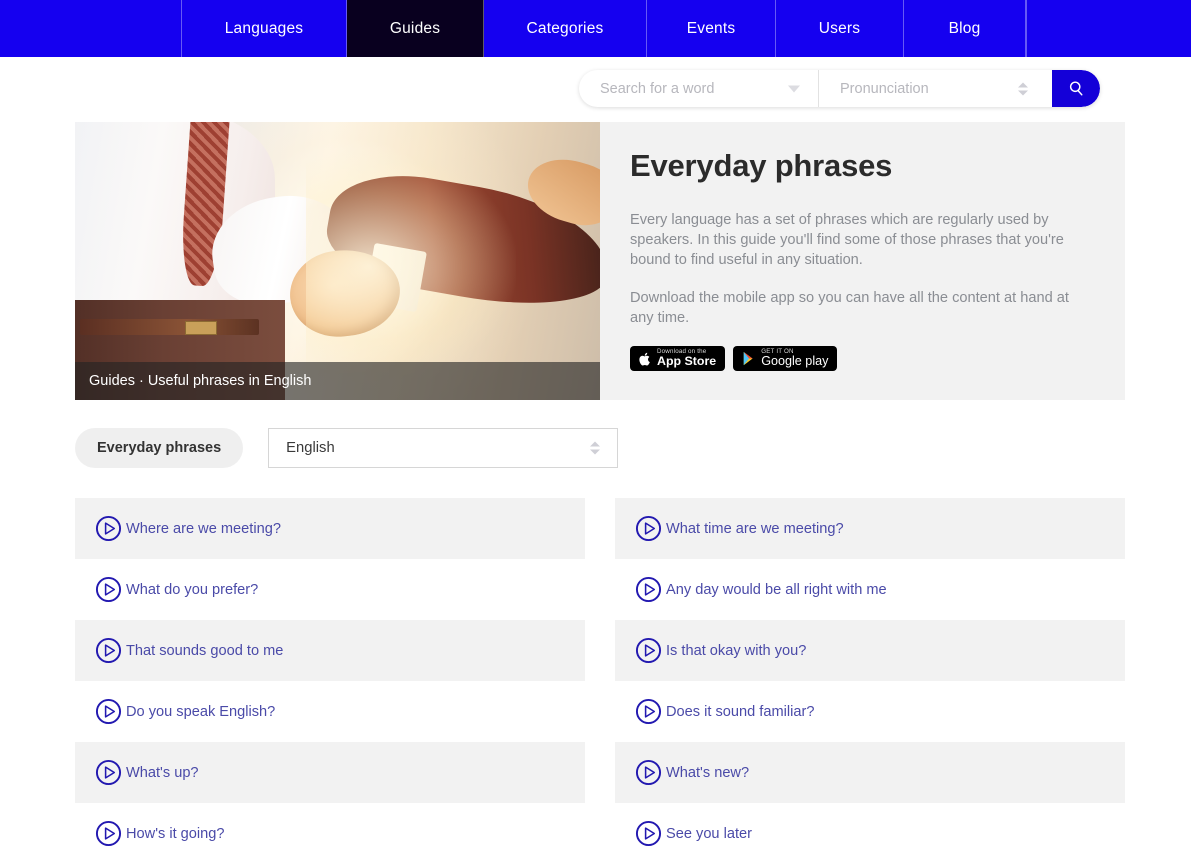 This screenshot has width=1191, height=864. Describe the element at coordinates (205, 650) in the screenshot. I see `phrase-label: That sounds good to me` at that location.